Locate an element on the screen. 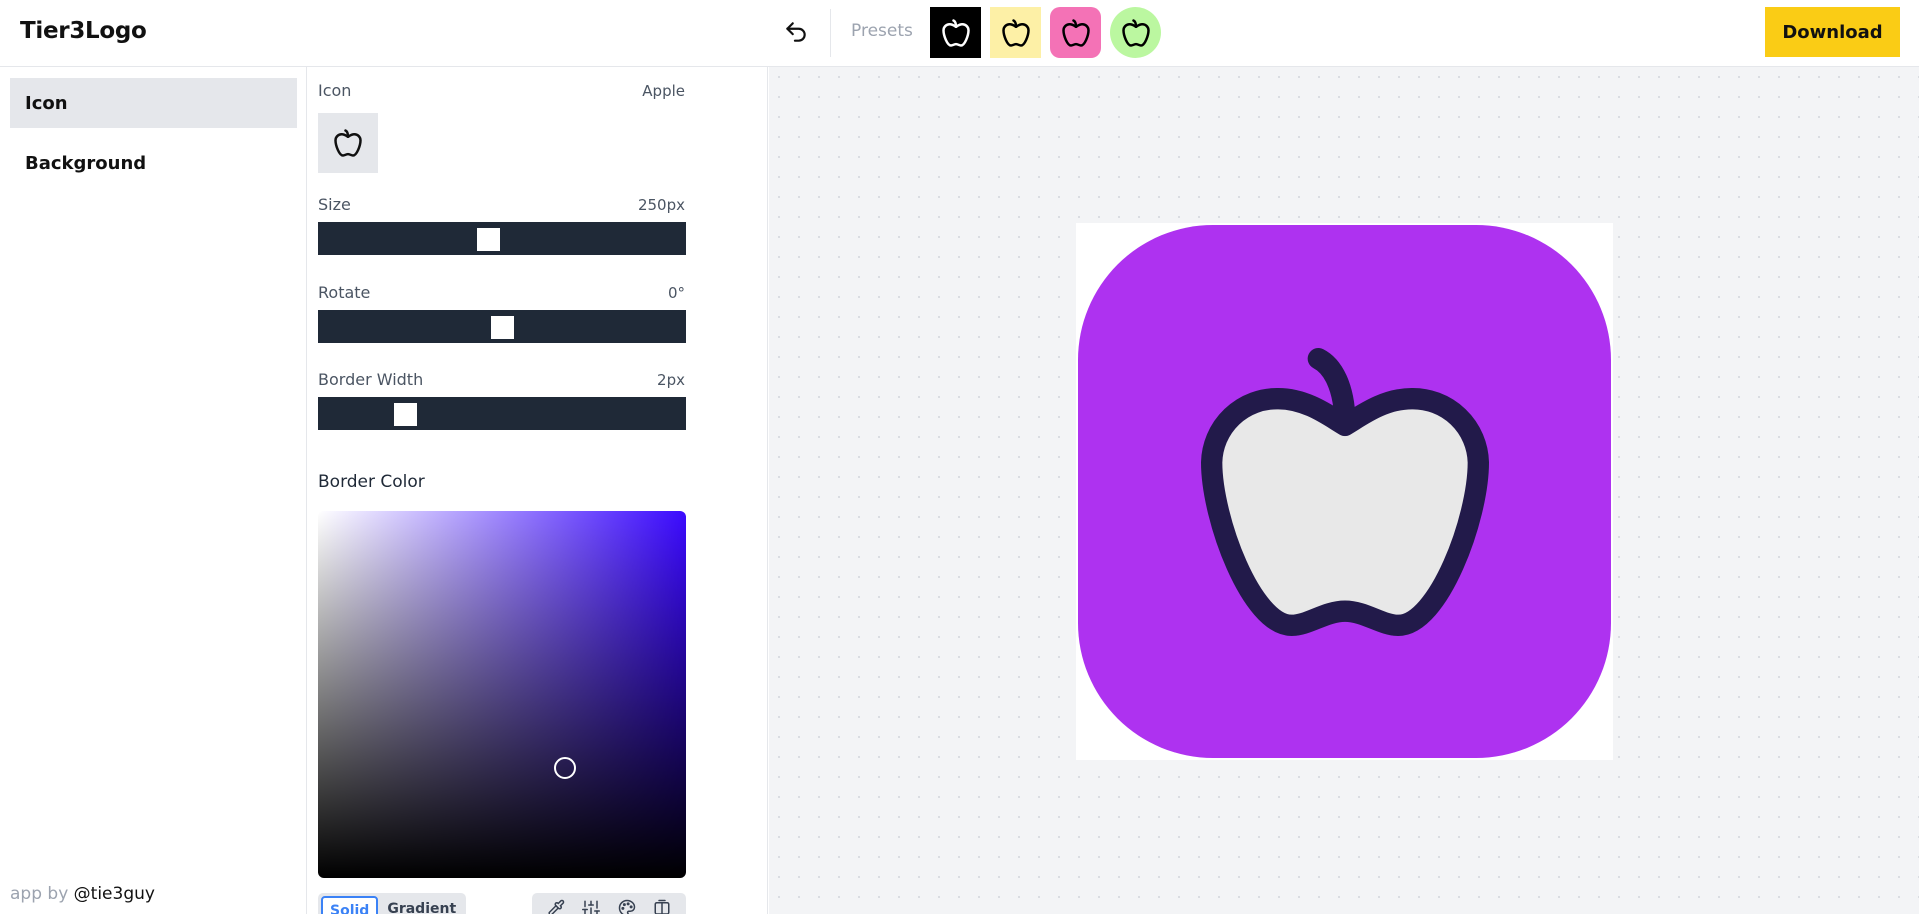 Image resolution: width=1919 pixels, height=914 pixels. icon-label: Icon is located at coordinates (335, 90).